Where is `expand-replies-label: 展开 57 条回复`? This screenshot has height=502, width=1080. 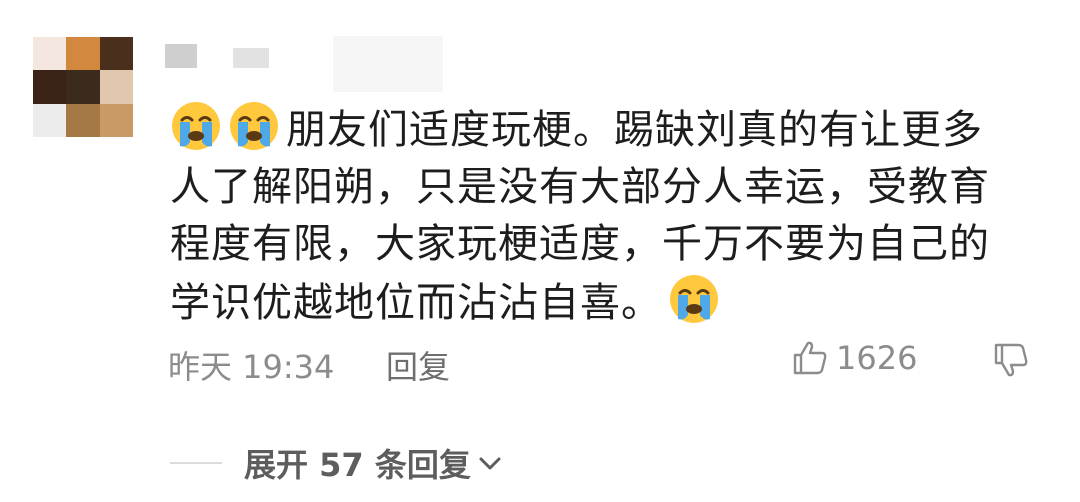 expand-replies-label: 展开 57 条回复 is located at coordinates (357, 465).